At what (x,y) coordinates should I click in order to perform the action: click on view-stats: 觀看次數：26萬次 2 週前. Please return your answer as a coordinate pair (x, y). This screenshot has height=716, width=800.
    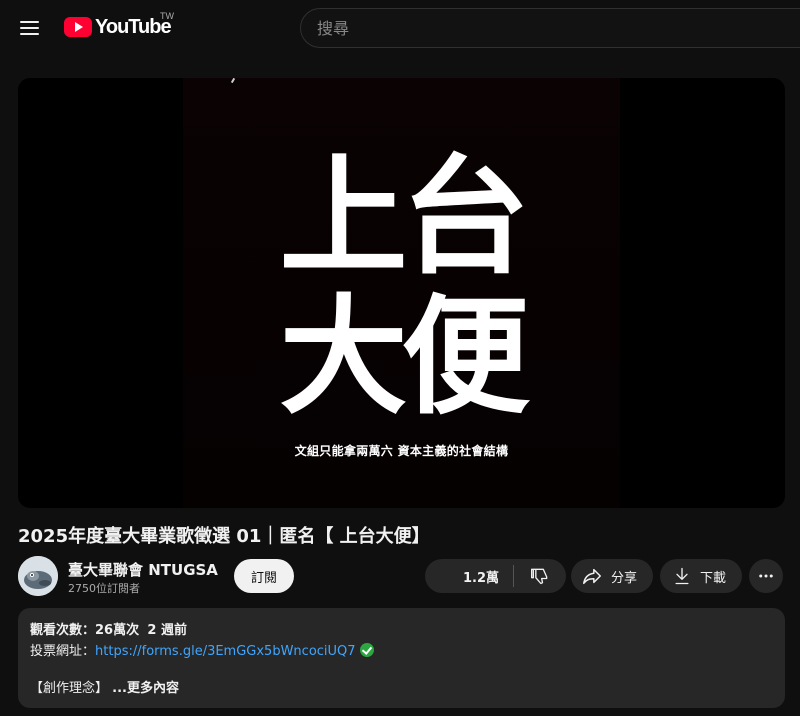
    Looking at the image, I should click on (401, 630).